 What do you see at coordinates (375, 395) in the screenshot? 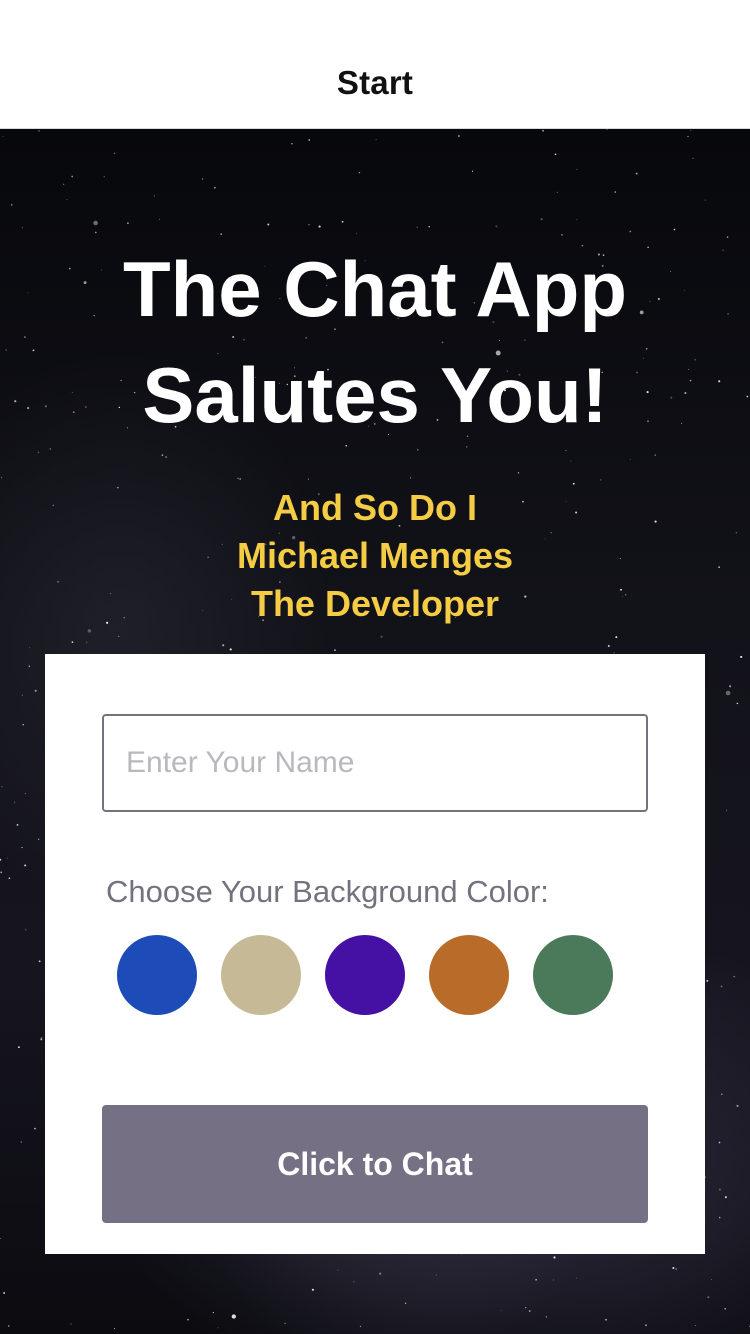
I see `app-title-line-2: Salutes You!` at bounding box center [375, 395].